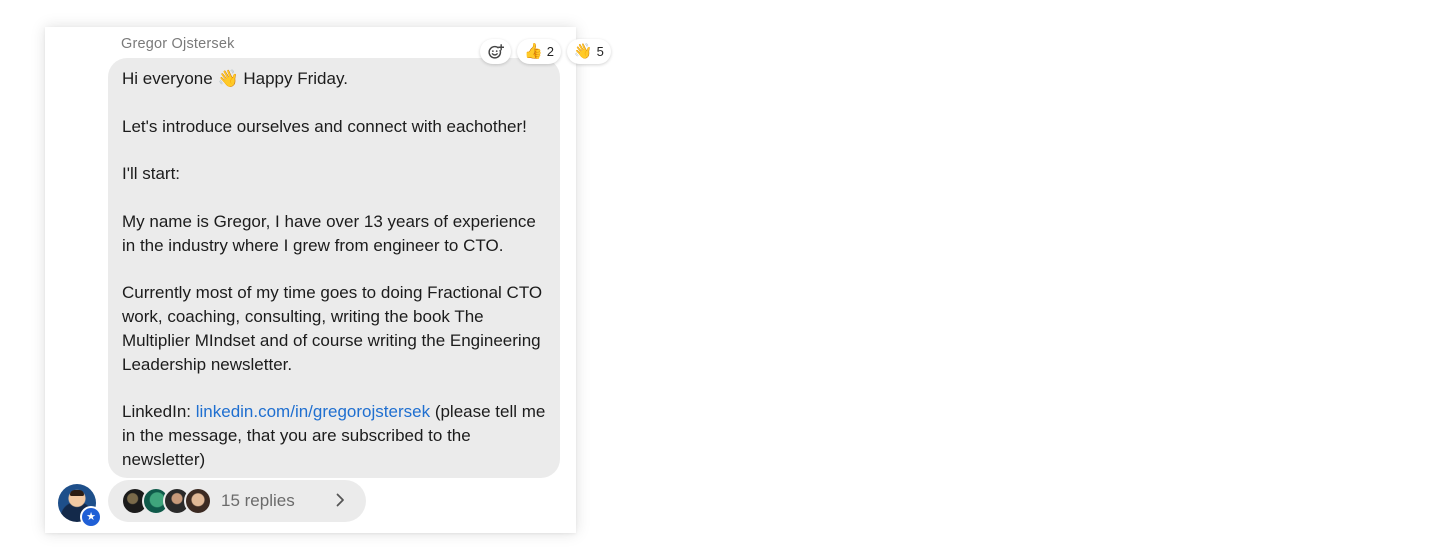 The image size is (1456, 560). I want to click on add-reaction-button, so click(495, 51).